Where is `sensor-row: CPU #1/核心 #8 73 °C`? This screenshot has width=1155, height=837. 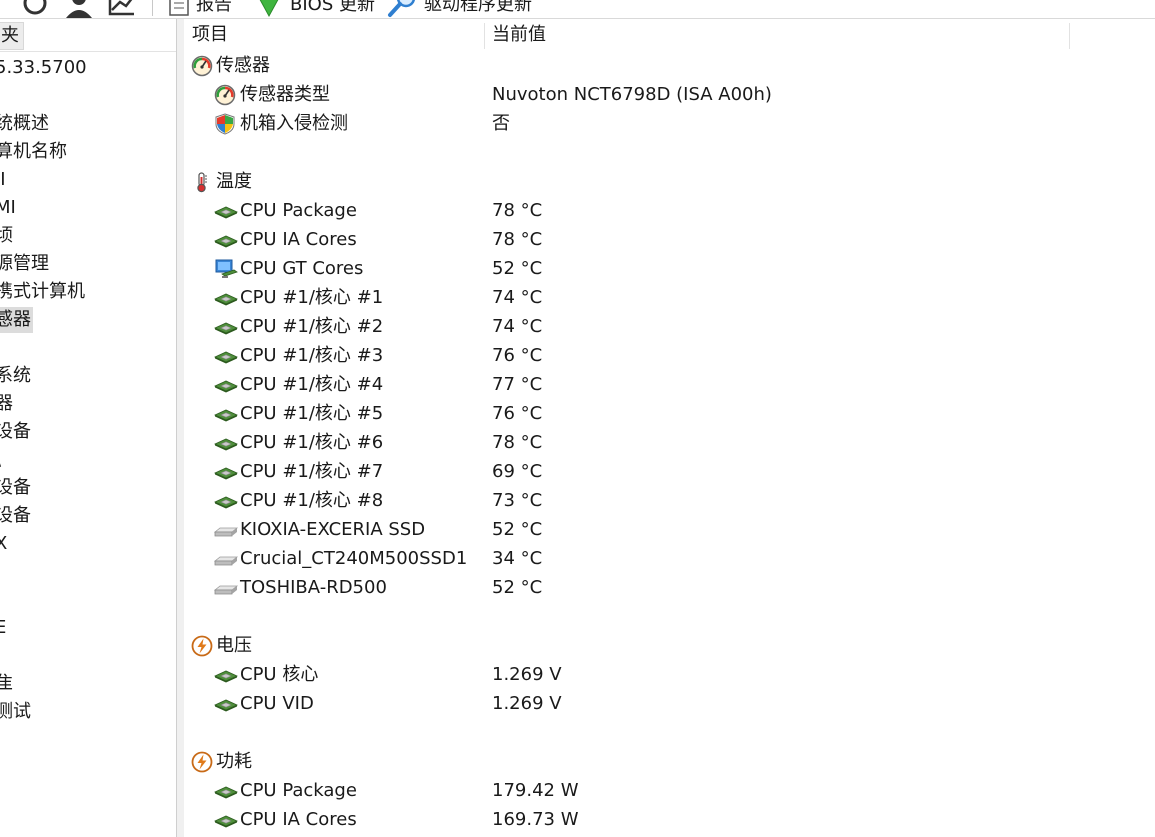 sensor-row: CPU #1/核心 #8 73 °C is located at coordinates (669, 500).